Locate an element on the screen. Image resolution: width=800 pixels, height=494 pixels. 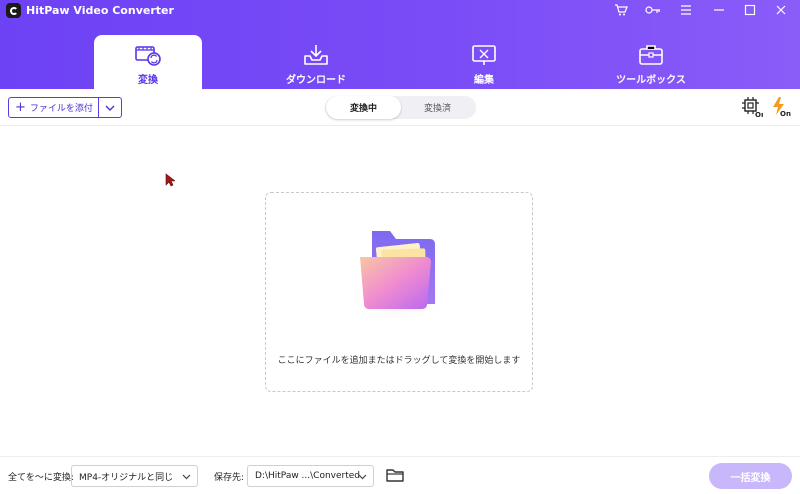
tab-download: ダウンロード is located at coordinates (316, 62).